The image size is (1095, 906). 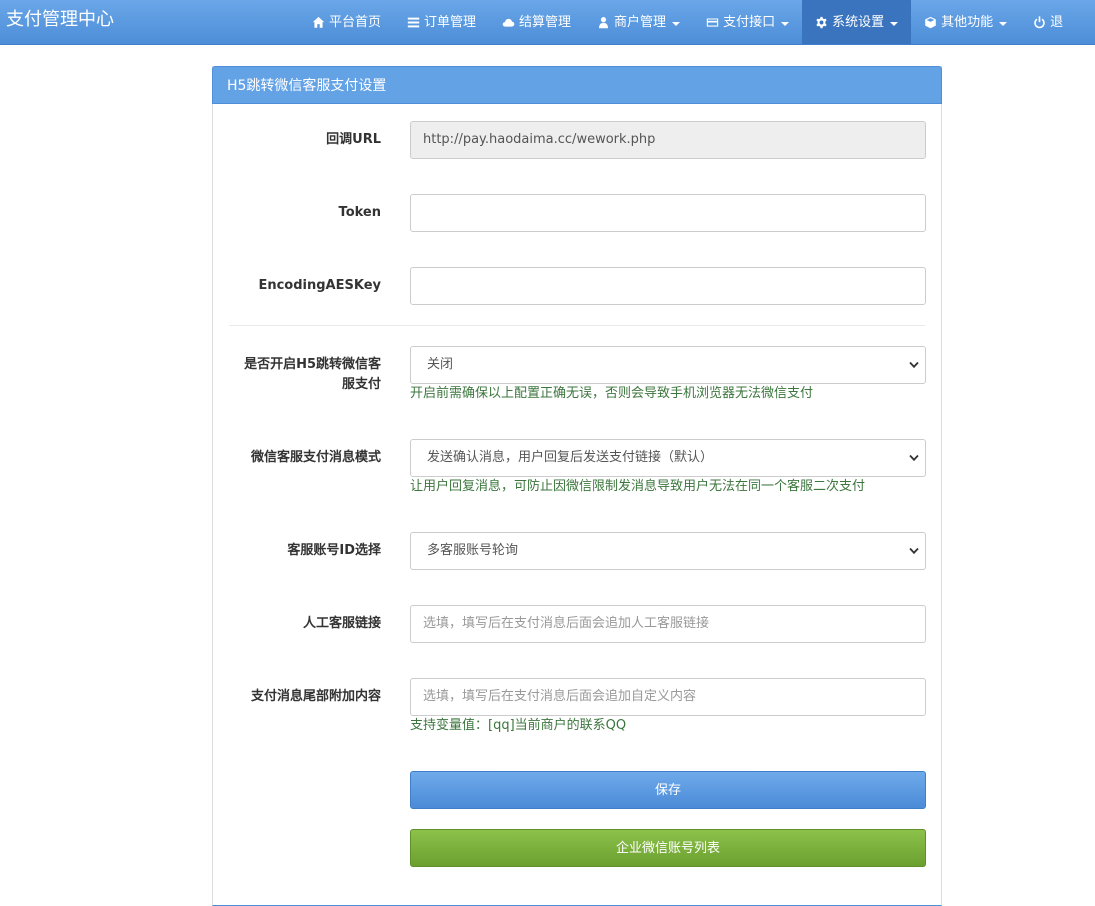 I want to click on home-icon, so click(x=318, y=22).